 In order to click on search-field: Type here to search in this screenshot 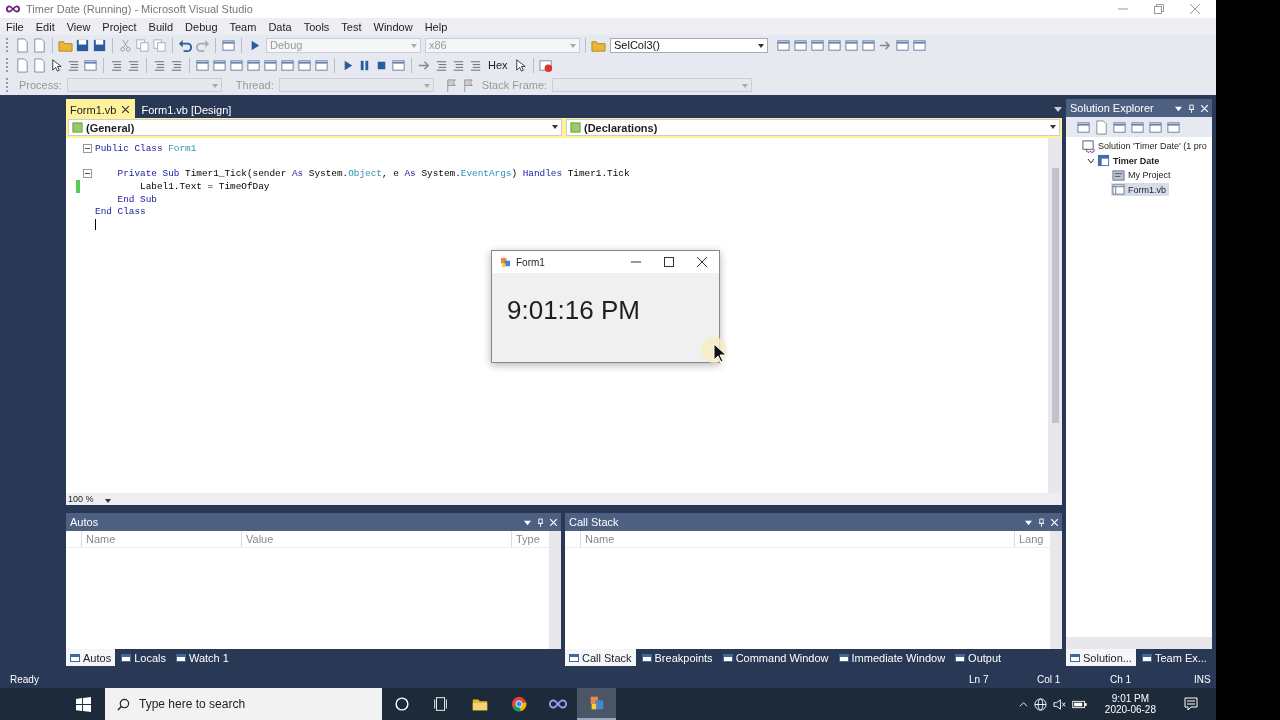, I will do `click(243, 704)`.